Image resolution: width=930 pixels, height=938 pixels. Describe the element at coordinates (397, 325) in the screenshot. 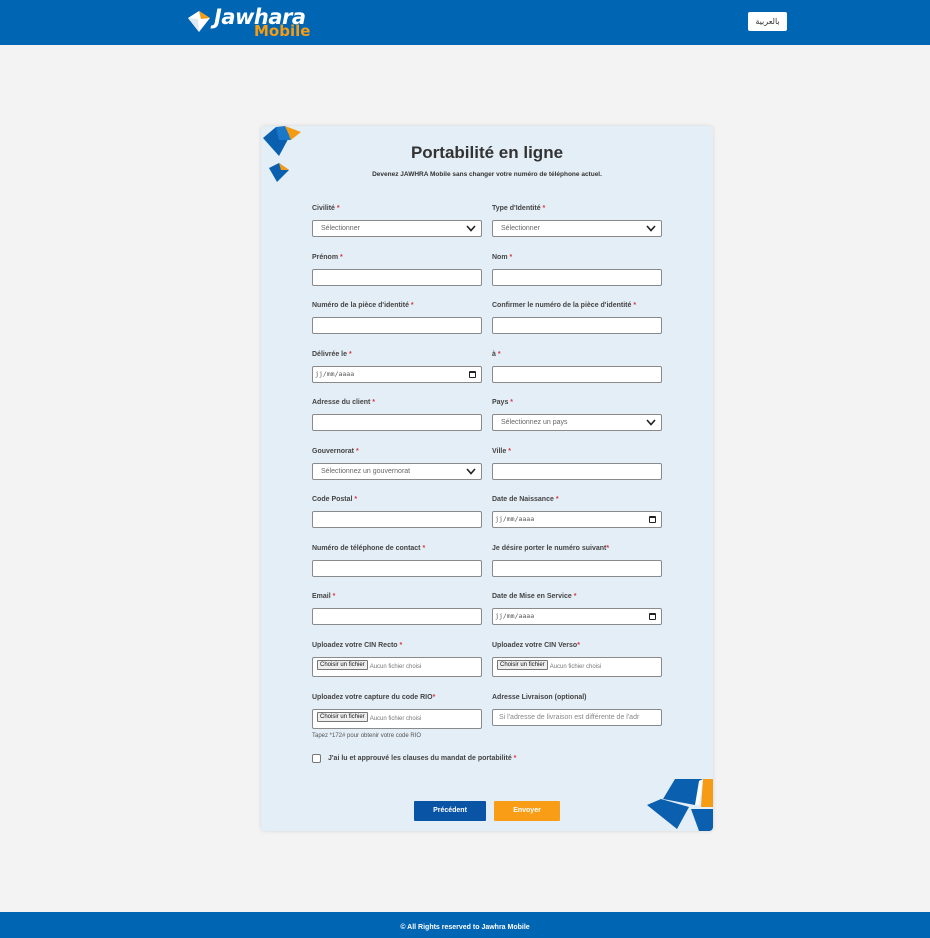

I see `id-number-input` at that location.